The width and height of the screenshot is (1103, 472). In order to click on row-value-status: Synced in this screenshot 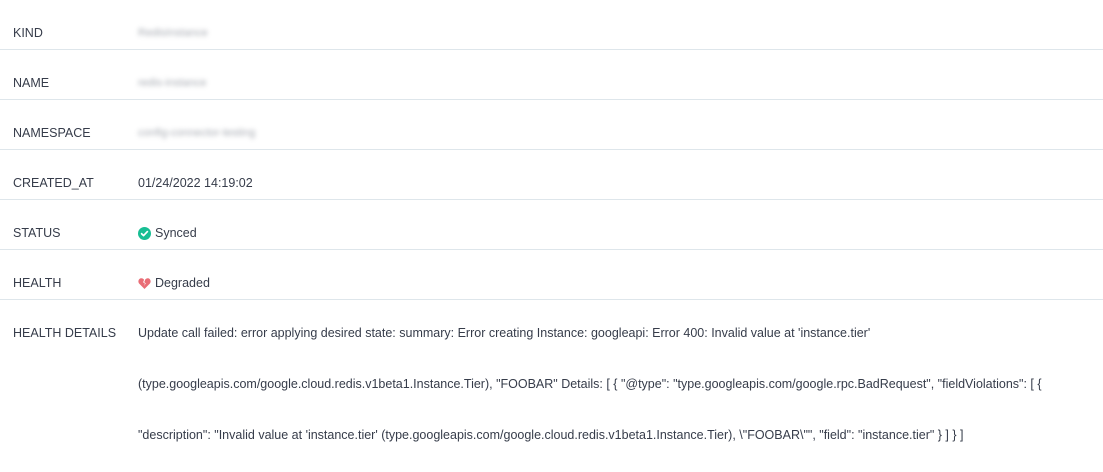, I will do `click(620, 222)`.